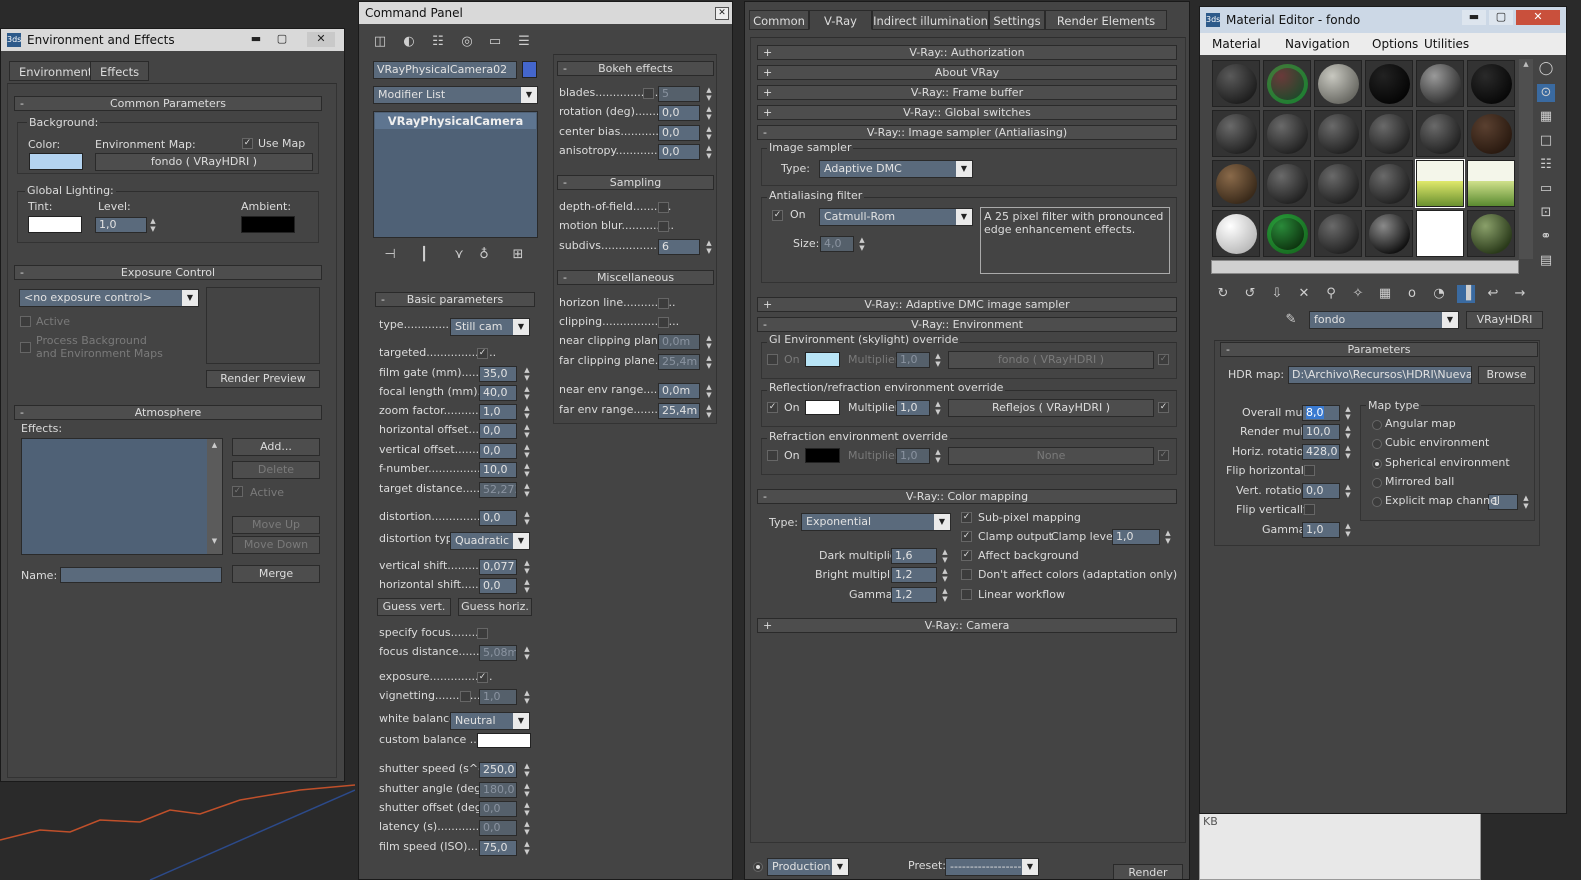  Describe the element at coordinates (1385, 294) in the screenshot. I see `material-toolbar-icon: ▦` at that location.